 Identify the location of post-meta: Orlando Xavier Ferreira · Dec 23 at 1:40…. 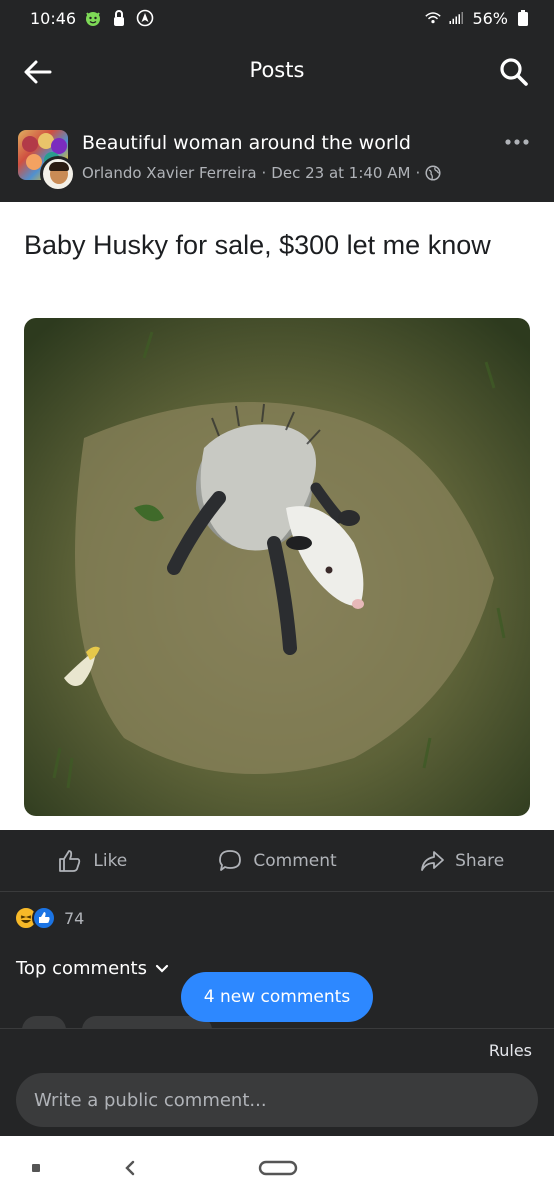
(261, 173).